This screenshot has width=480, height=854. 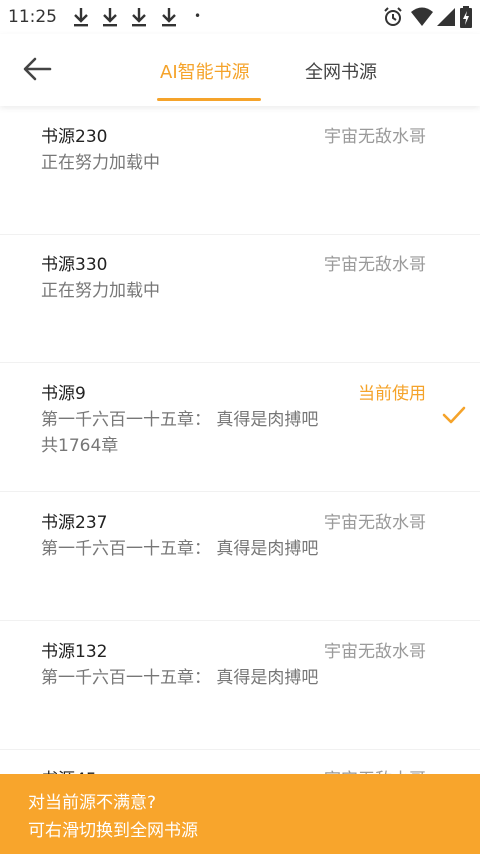 What do you see at coordinates (454, 415) in the screenshot?
I see `check-icon` at bounding box center [454, 415].